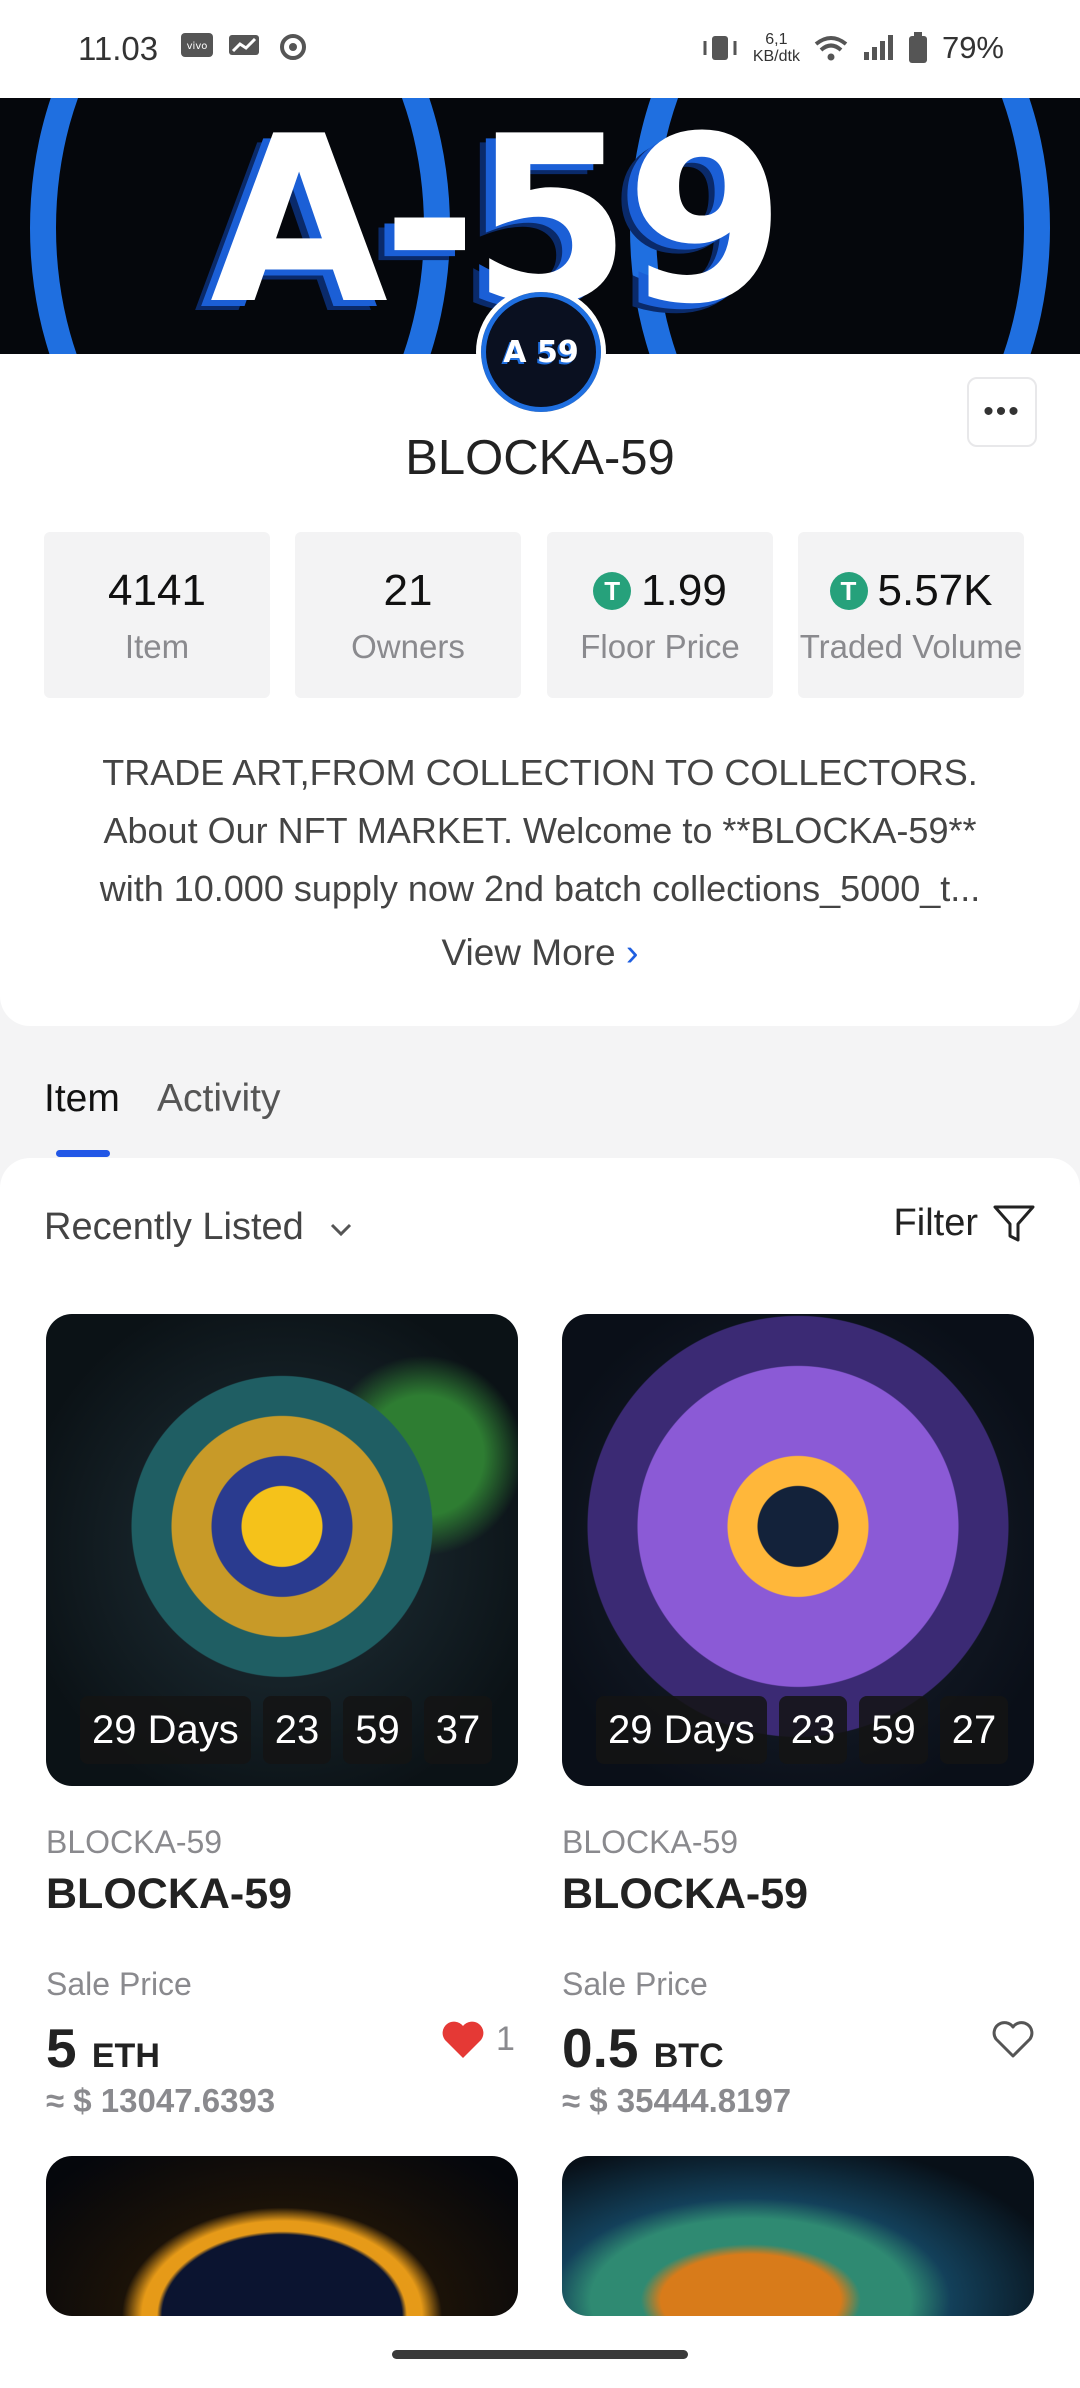  What do you see at coordinates (244, 45) in the screenshot?
I see `chart-icon` at bounding box center [244, 45].